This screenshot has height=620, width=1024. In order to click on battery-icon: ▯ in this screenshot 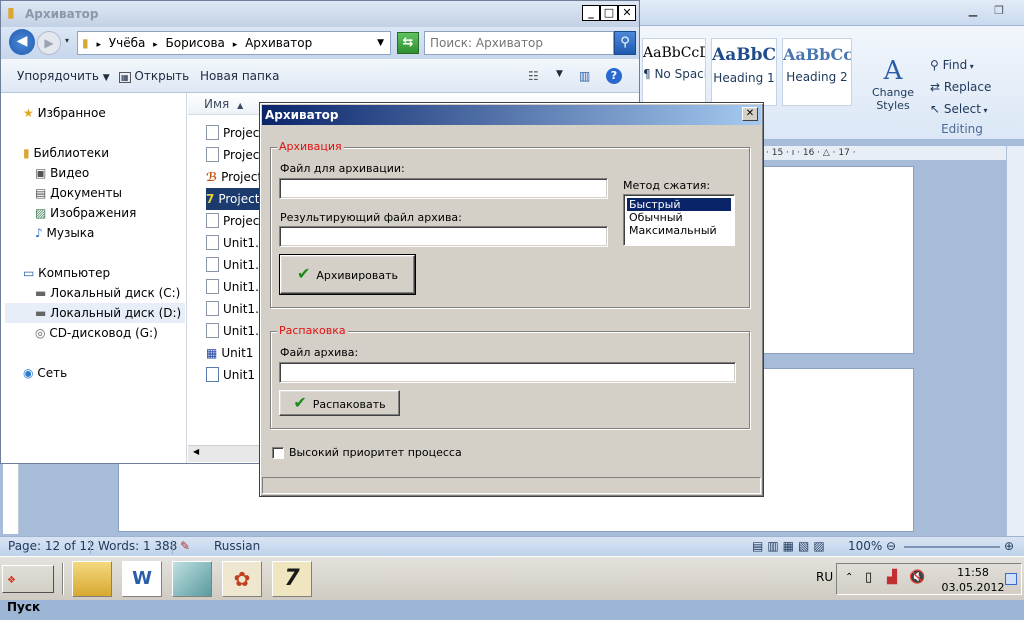, I will do `click(868, 577)`.